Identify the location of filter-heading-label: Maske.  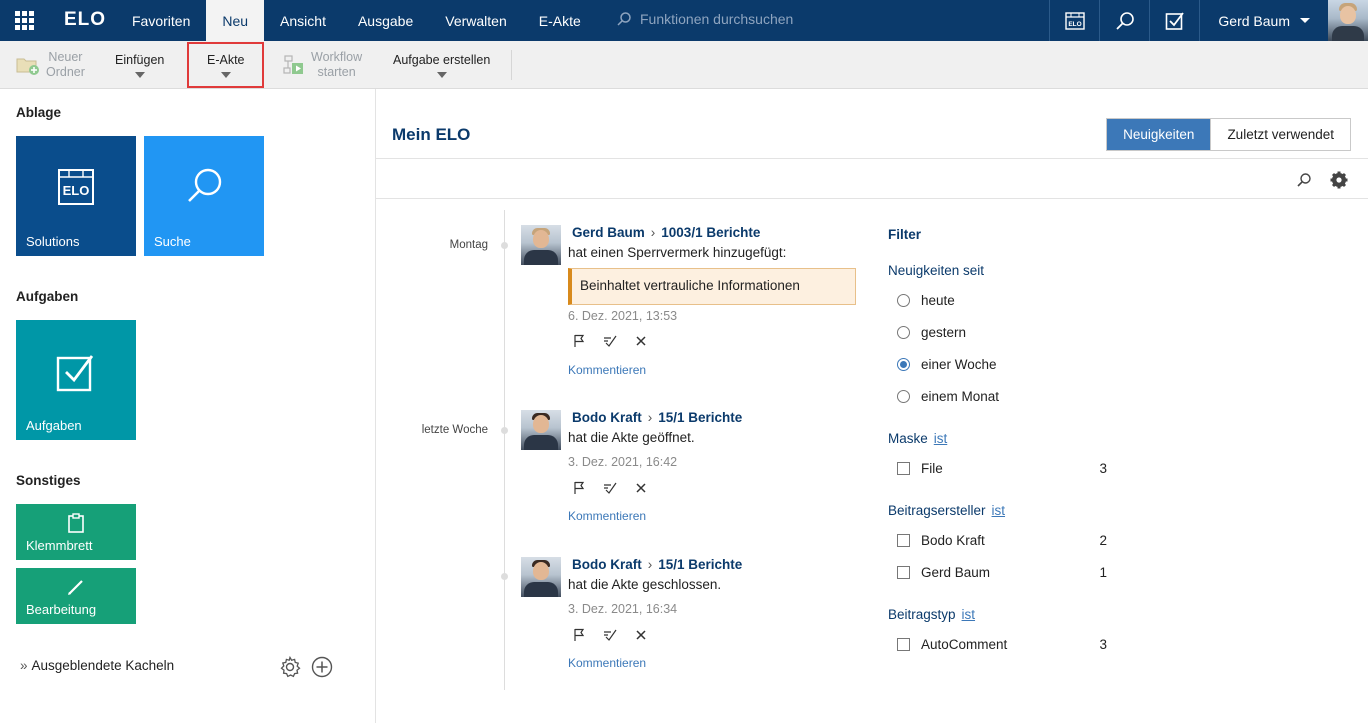
(908, 438).